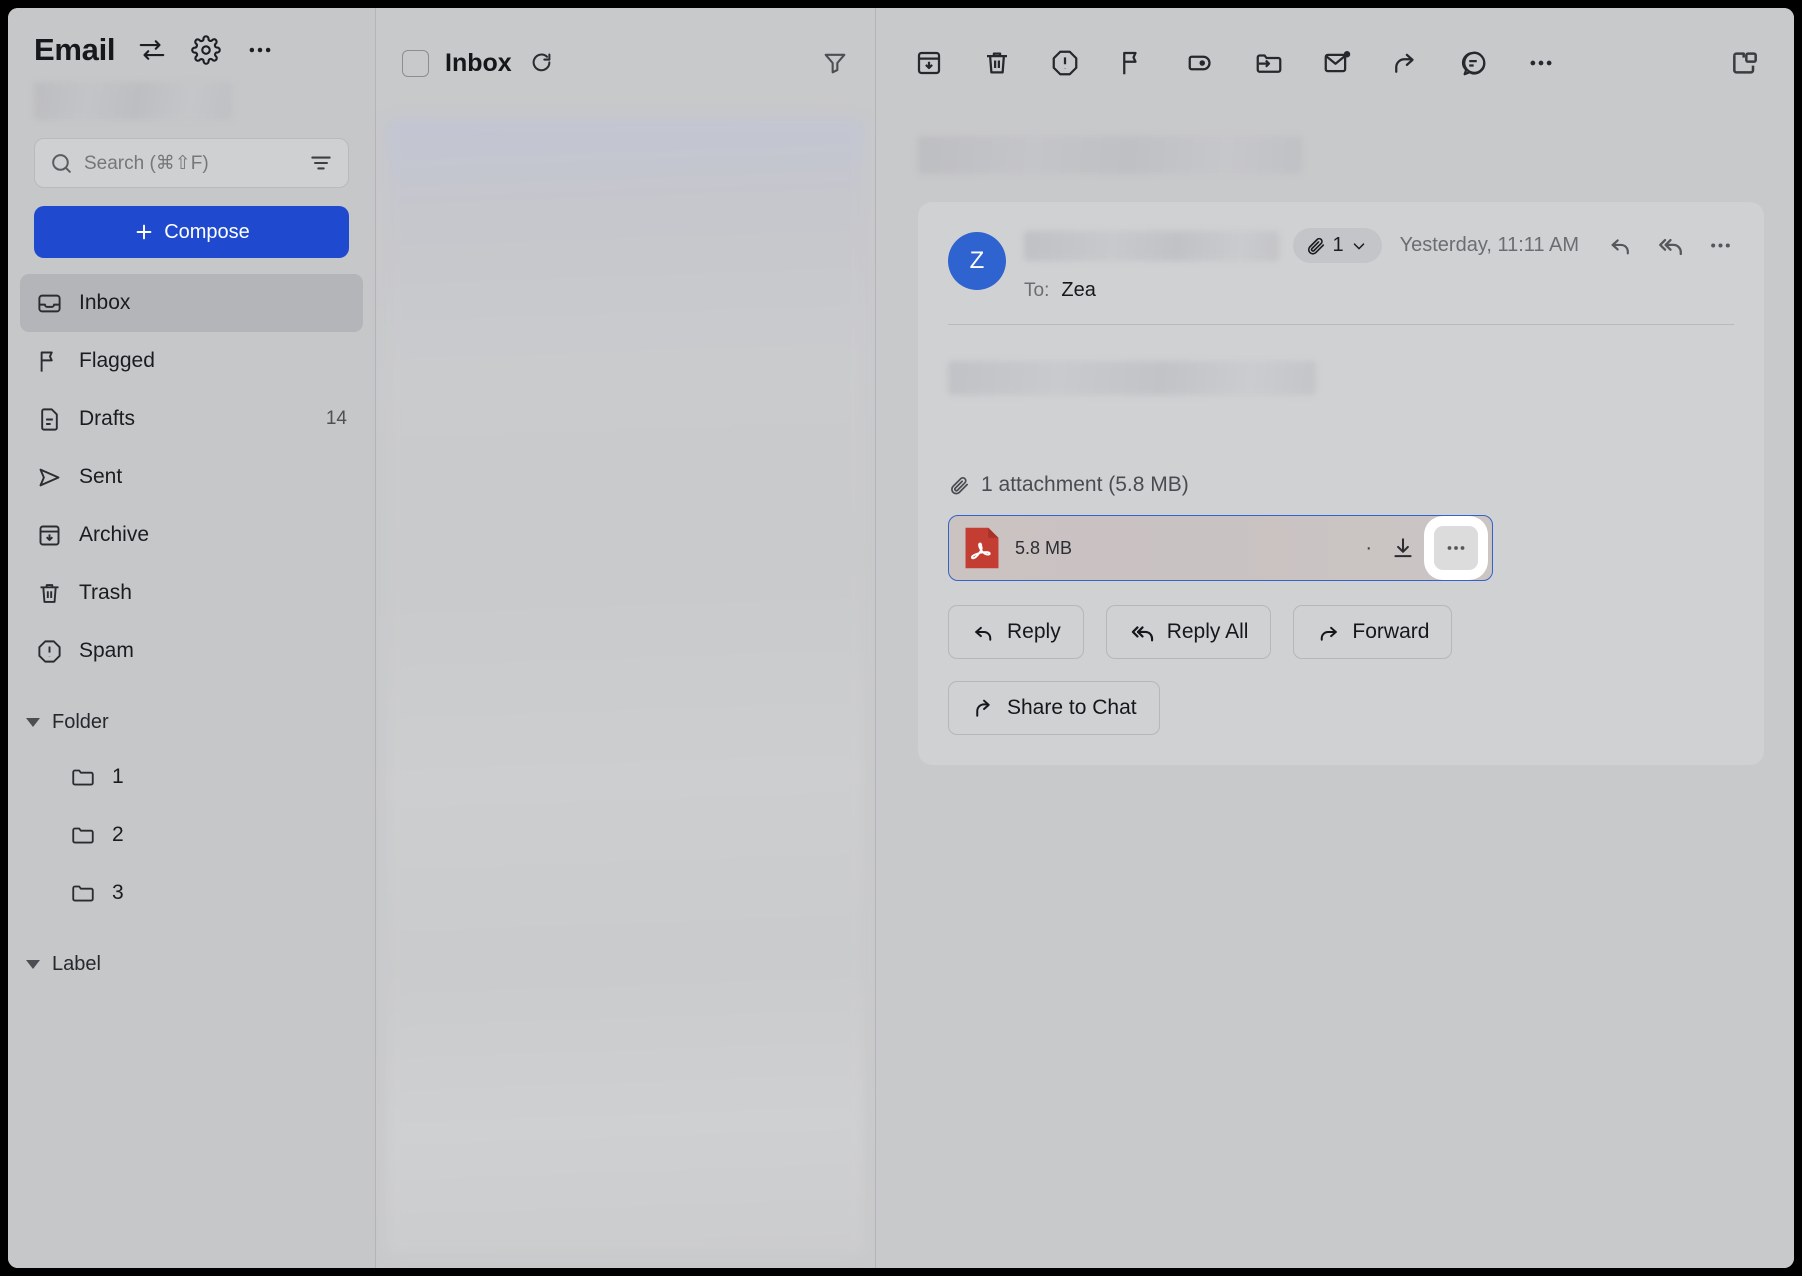 The width and height of the screenshot is (1802, 1276). Describe the element at coordinates (1391, 631) in the screenshot. I see `forward-button-label: Forward` at that location.